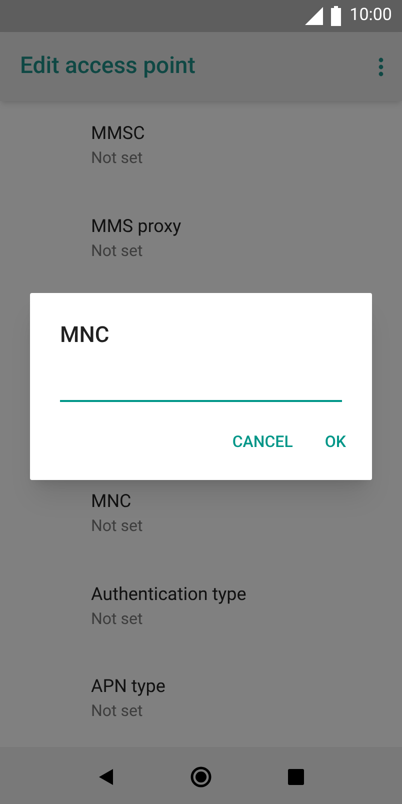 The image size is (402, 804). What do you see at coordinates (314, 16) in the screenshot?
I see `signal-icon` at bounding box center [314, 16].